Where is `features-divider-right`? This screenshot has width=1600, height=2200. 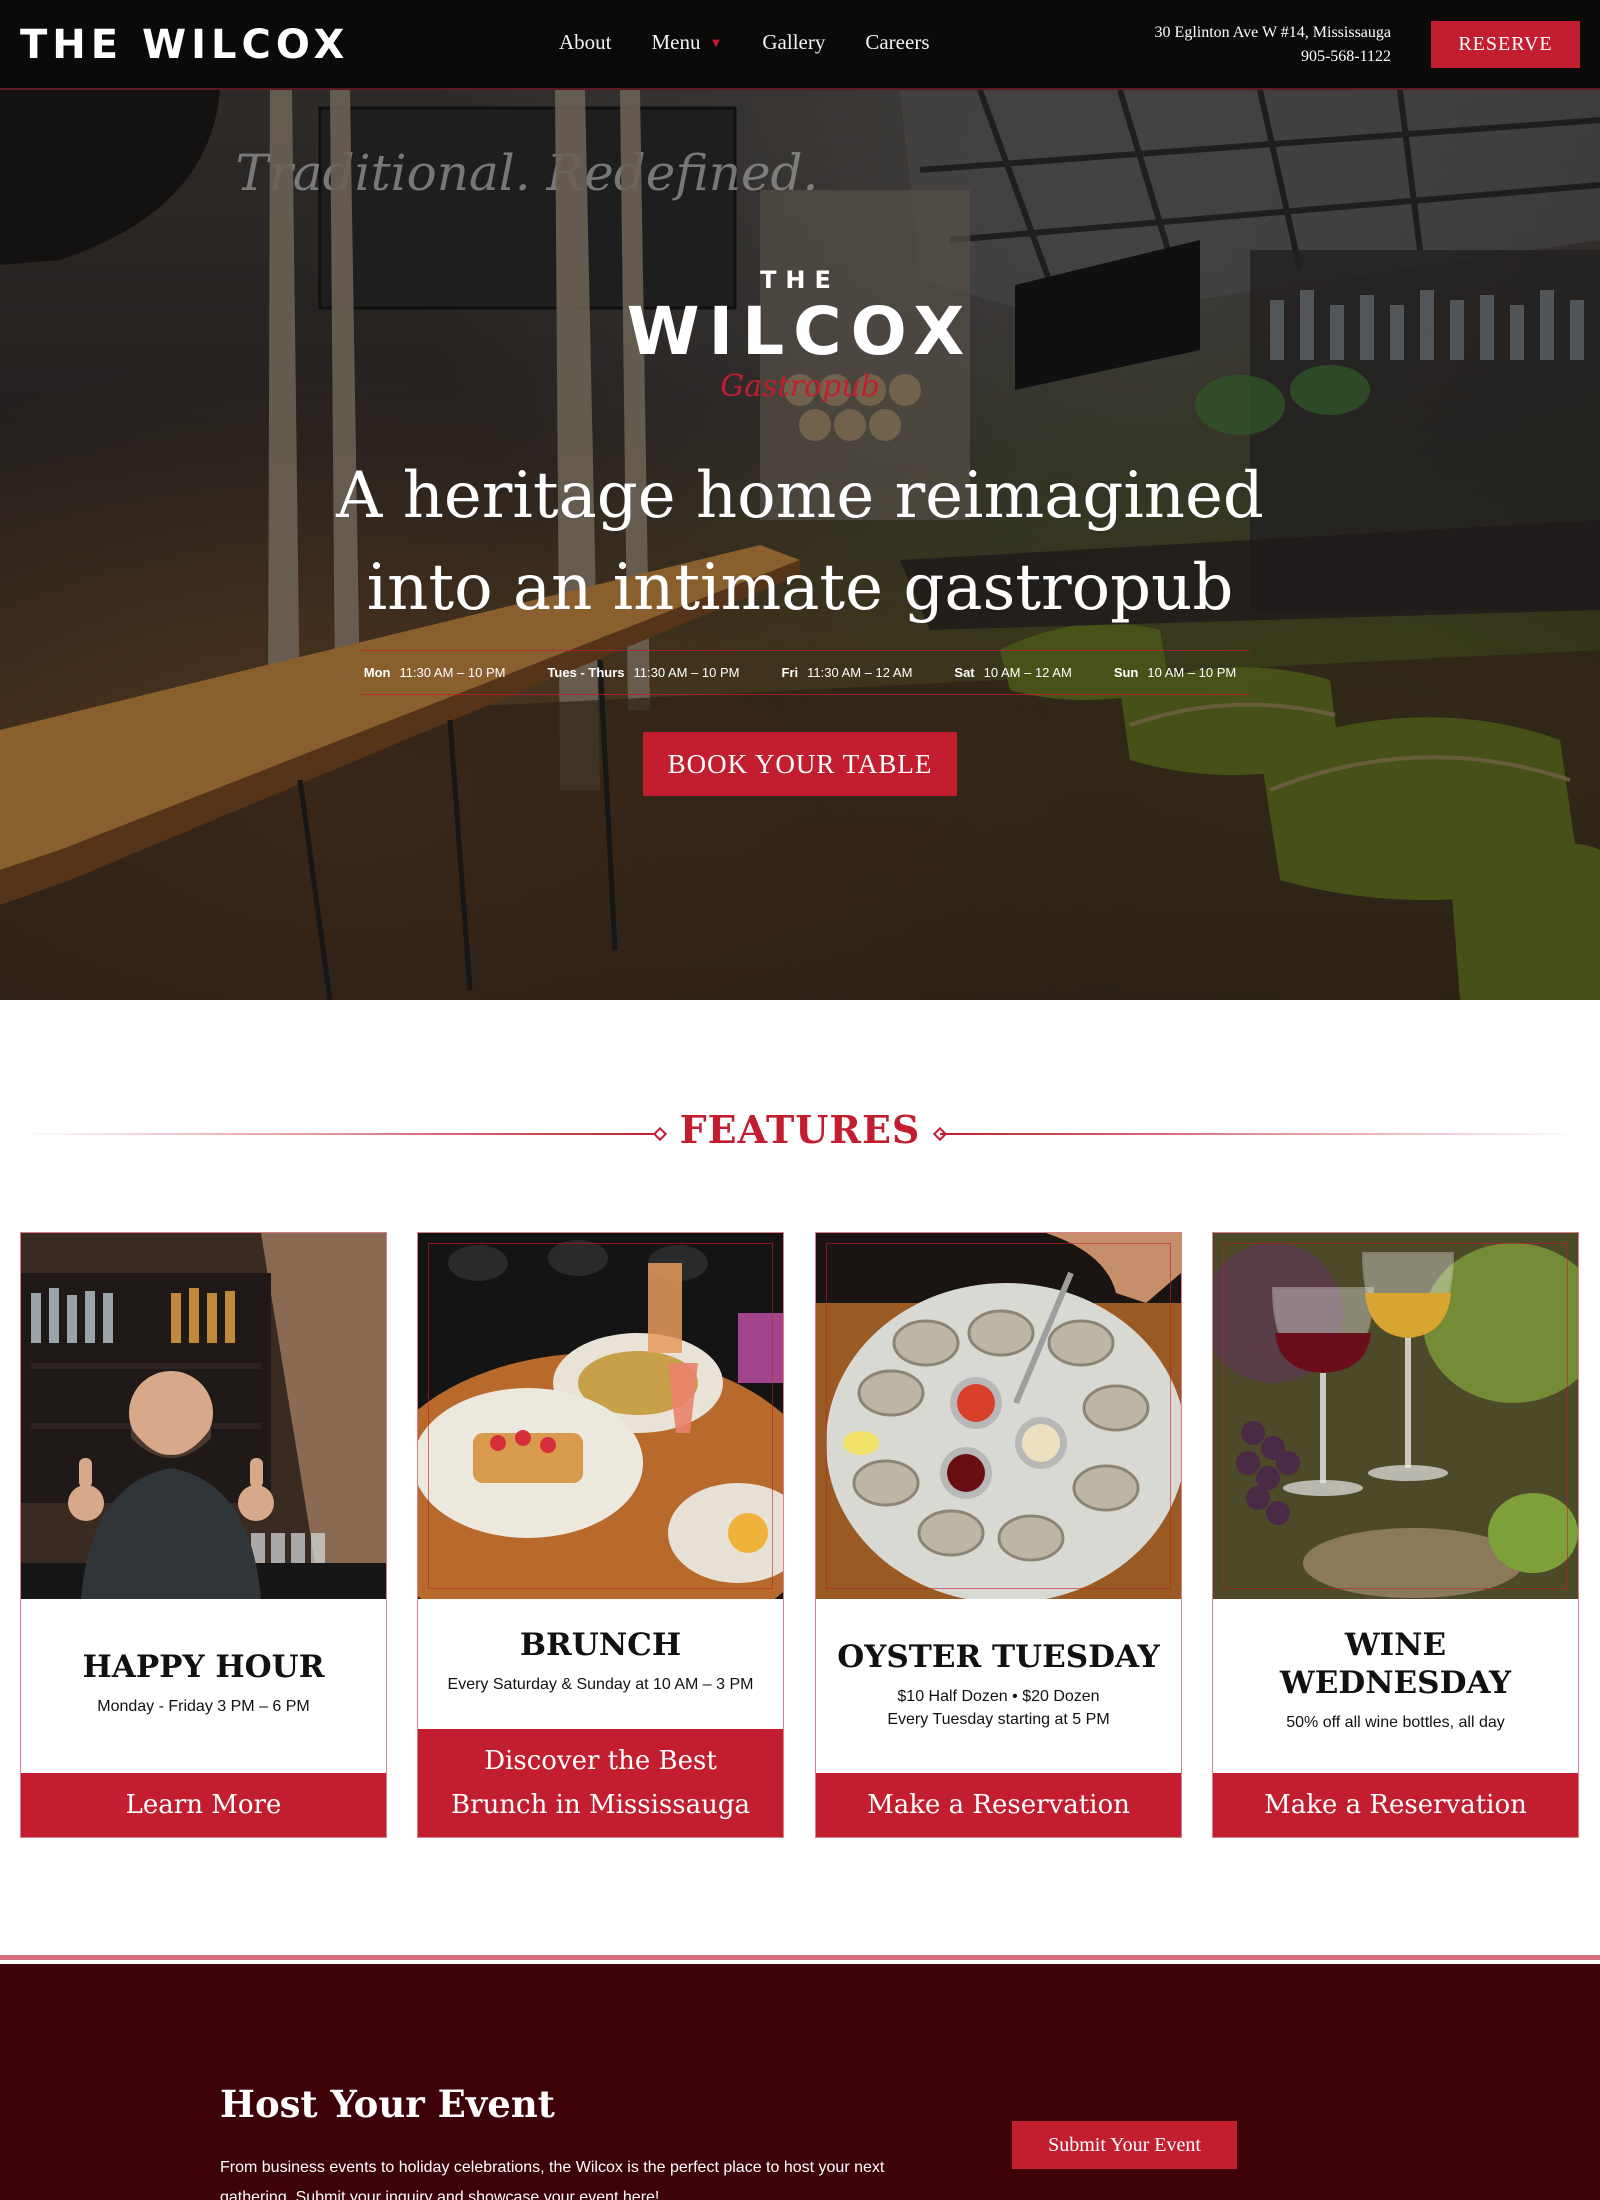 features-divider-right is located at coordinates (1260, 1134).